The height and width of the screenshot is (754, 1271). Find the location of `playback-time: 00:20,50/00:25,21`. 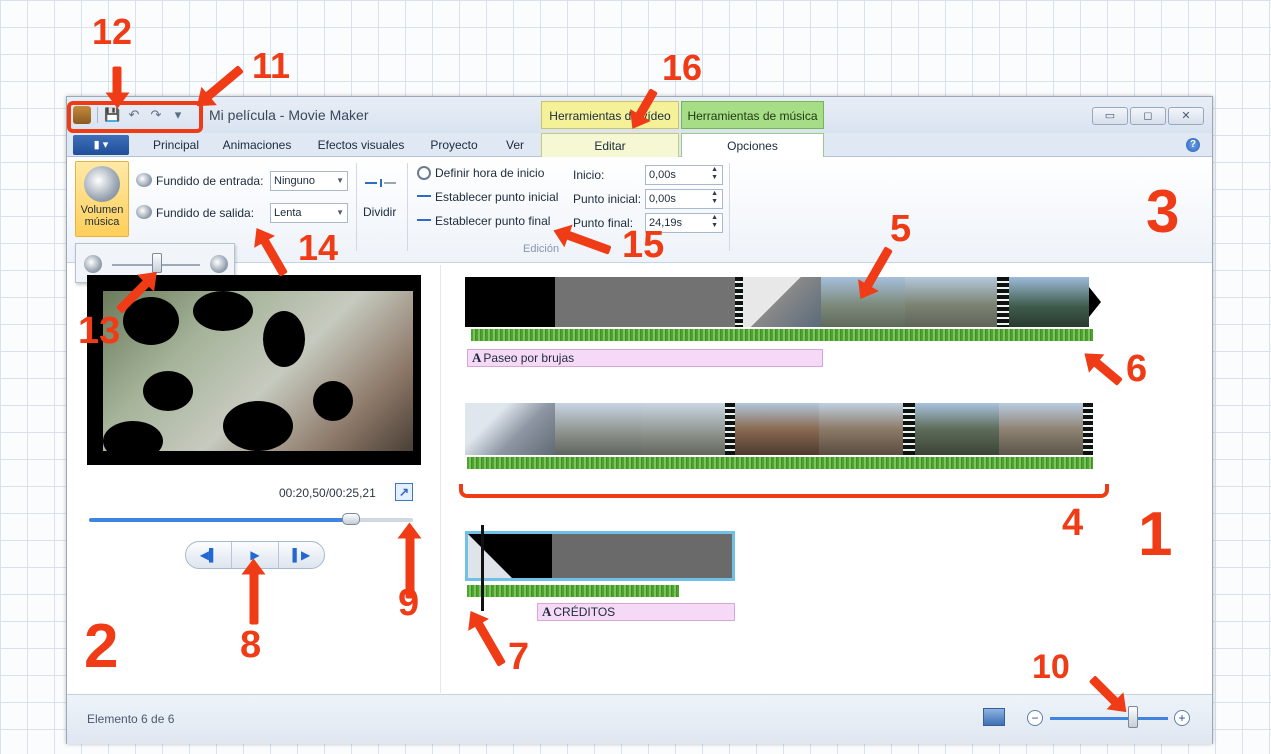

playback-time: 00:20,50/00:25,21 is located at coordinates (327, 493).